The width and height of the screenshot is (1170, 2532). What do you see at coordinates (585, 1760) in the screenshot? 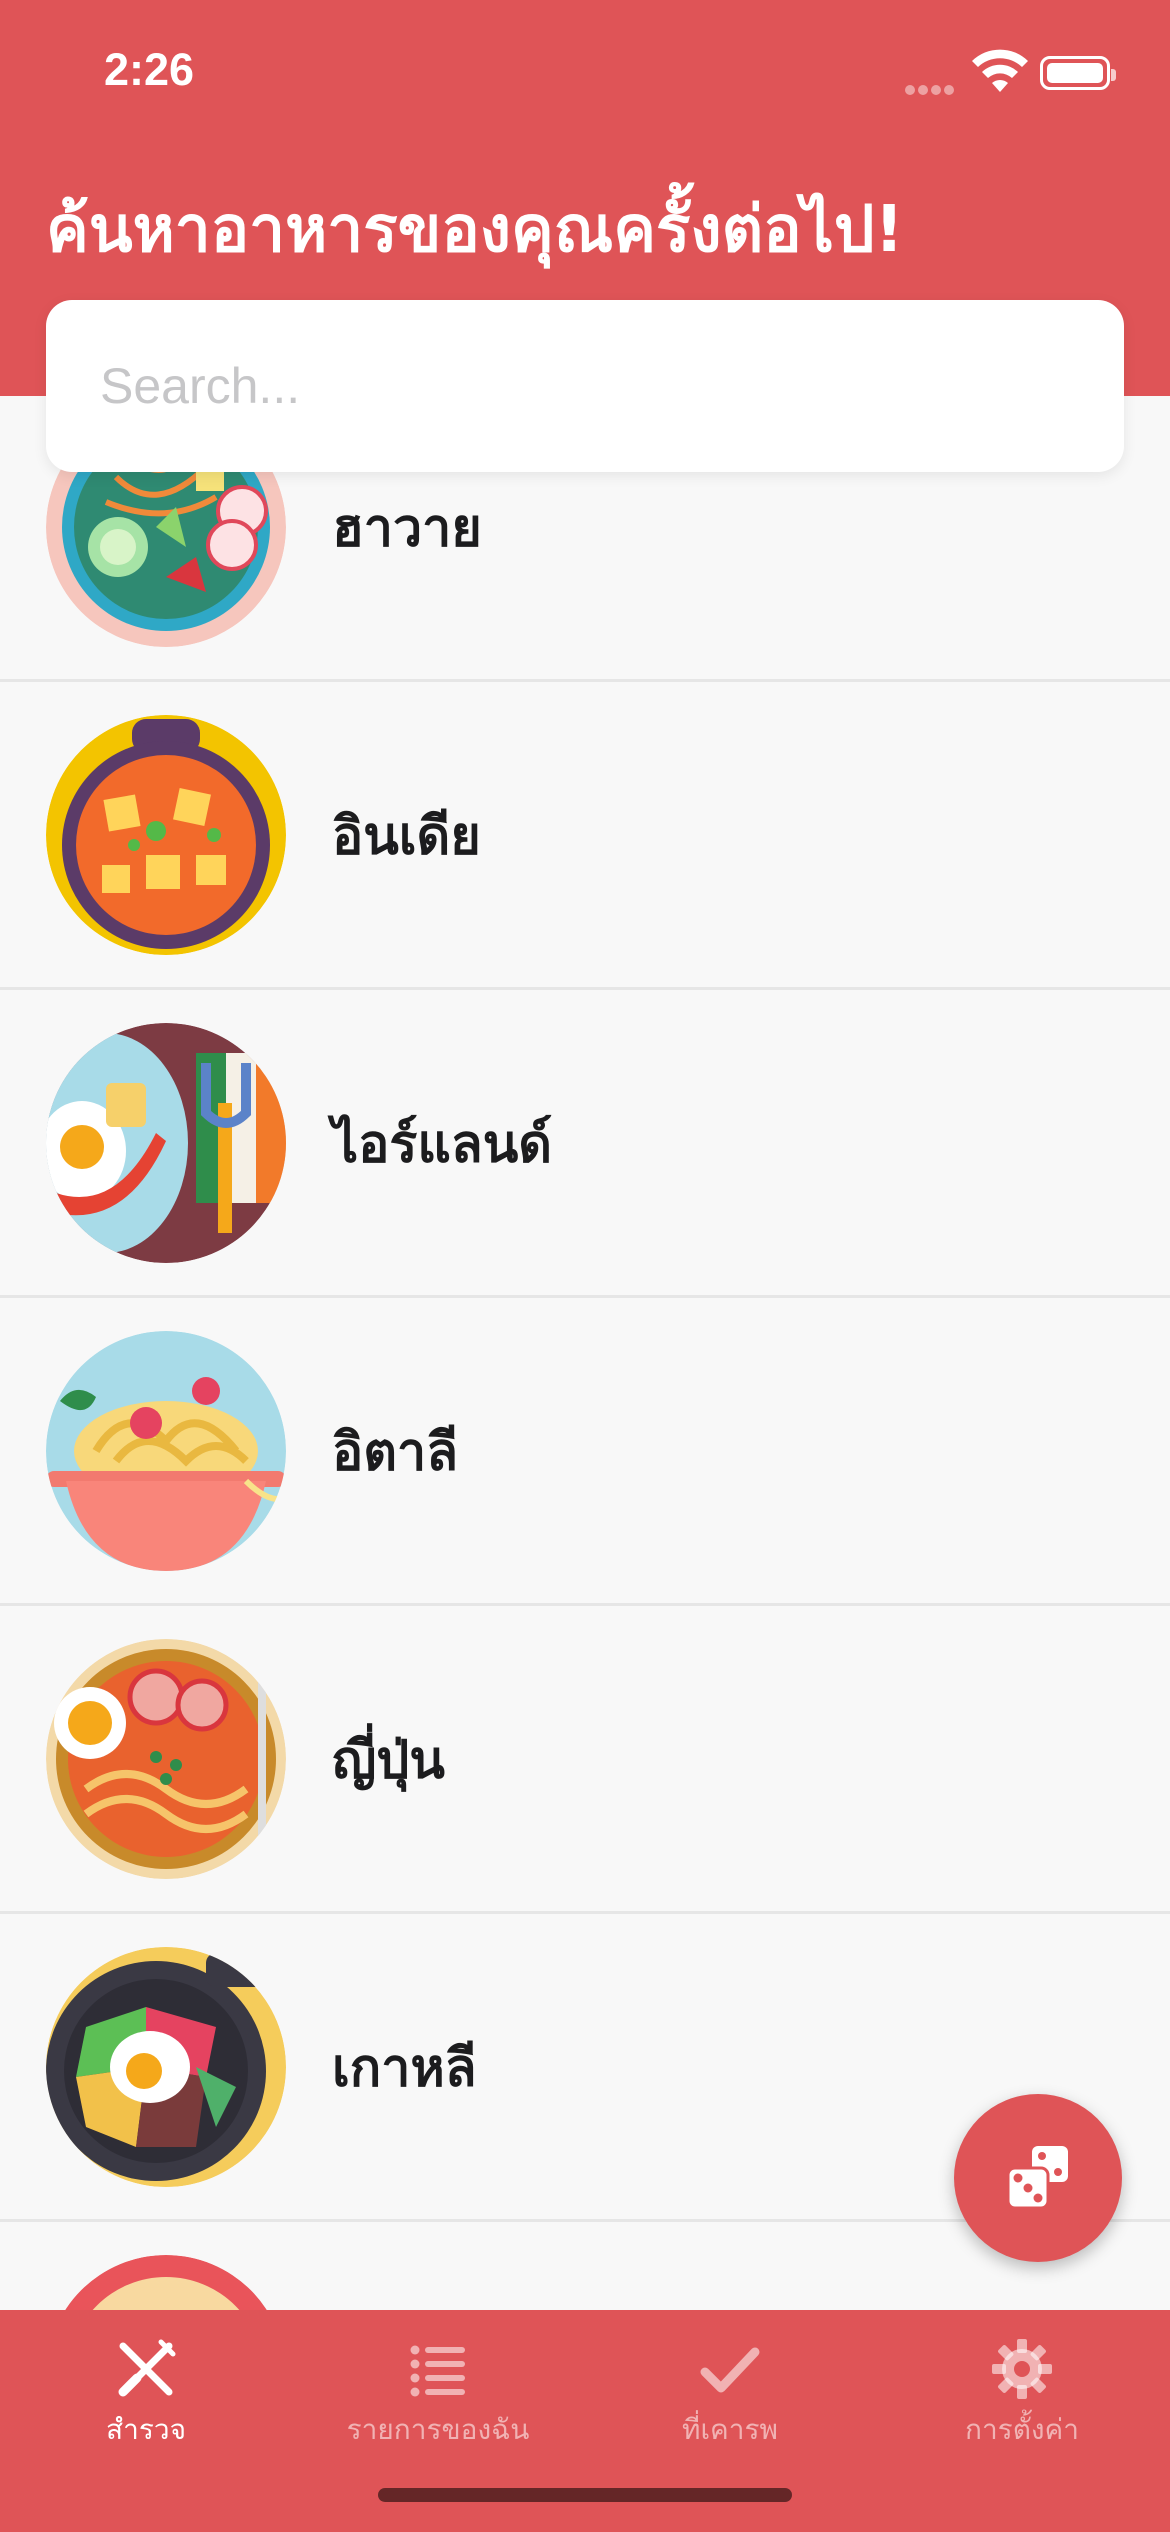
I see `list-item: ญี่ปุ่น` at bounding box center [585, 1760].